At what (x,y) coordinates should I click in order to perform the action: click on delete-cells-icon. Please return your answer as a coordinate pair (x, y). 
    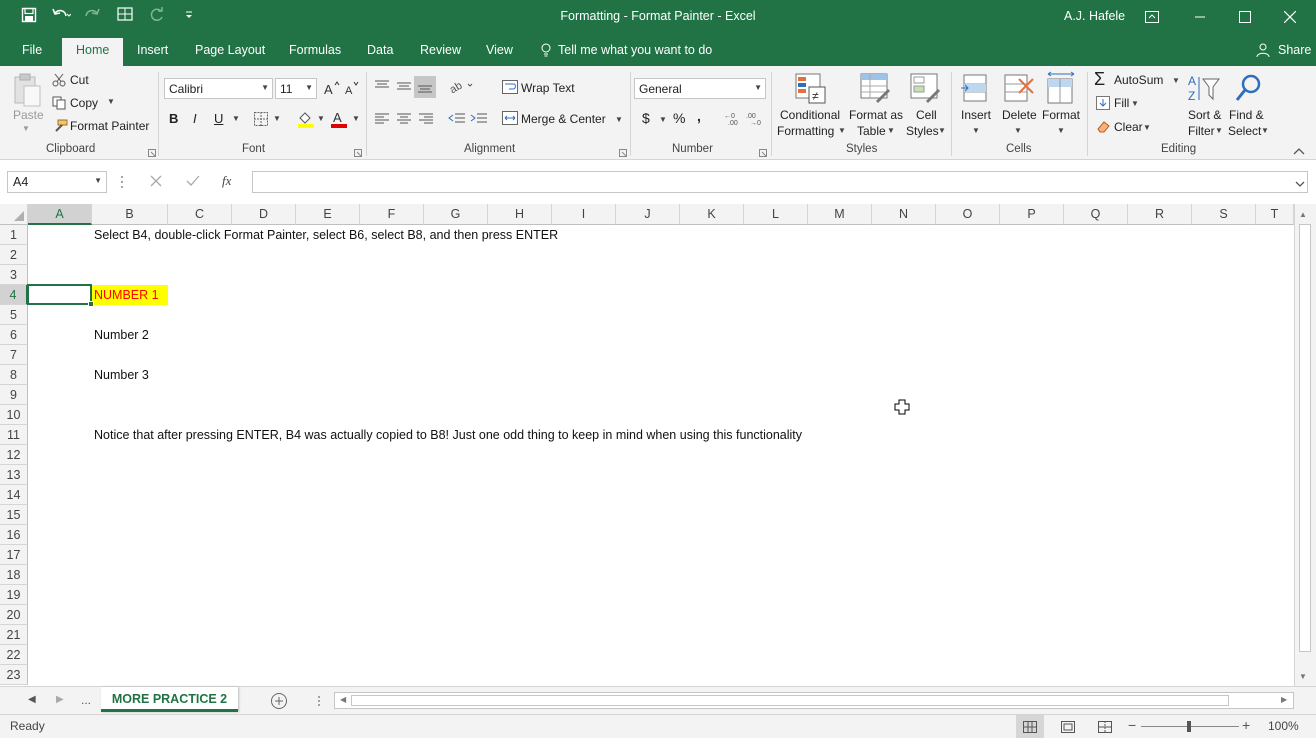
    Looking at the image, I should click on (1019, 90).